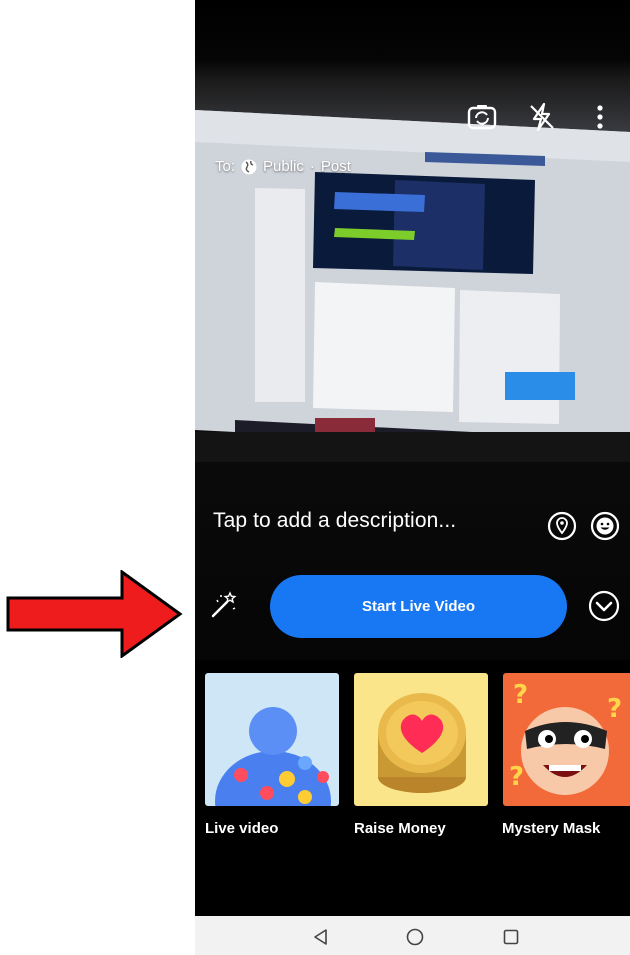 The width and height of the screenshot is (630, 955). Describe the element at coordinates (600, 117) in the screenshot. I see `more-options-icon` at that location.